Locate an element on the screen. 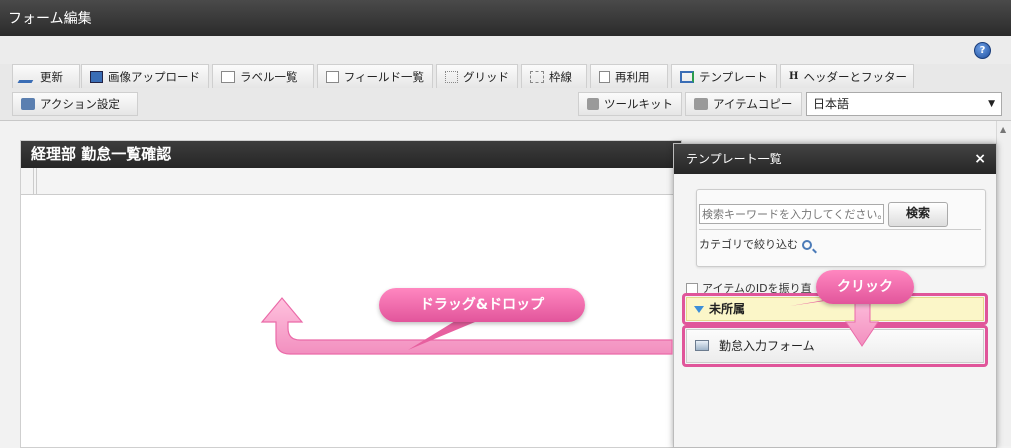 The height and width of the screenshot is (448, 1011). expand-triangle-icon is located at coordinates (699, 309).